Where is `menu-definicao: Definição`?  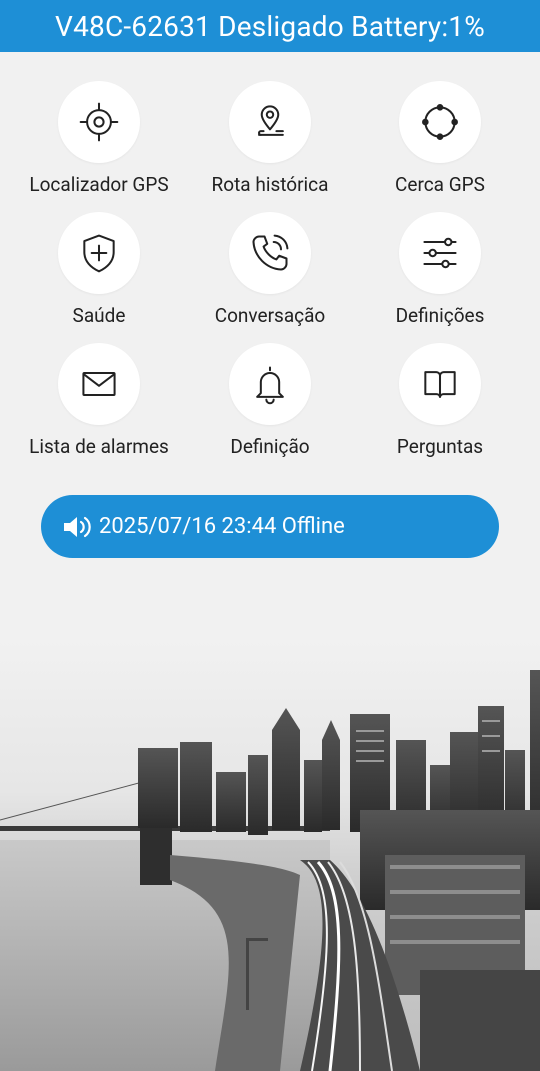 menu-definicao: Definição is located at coordinates (270, 400).